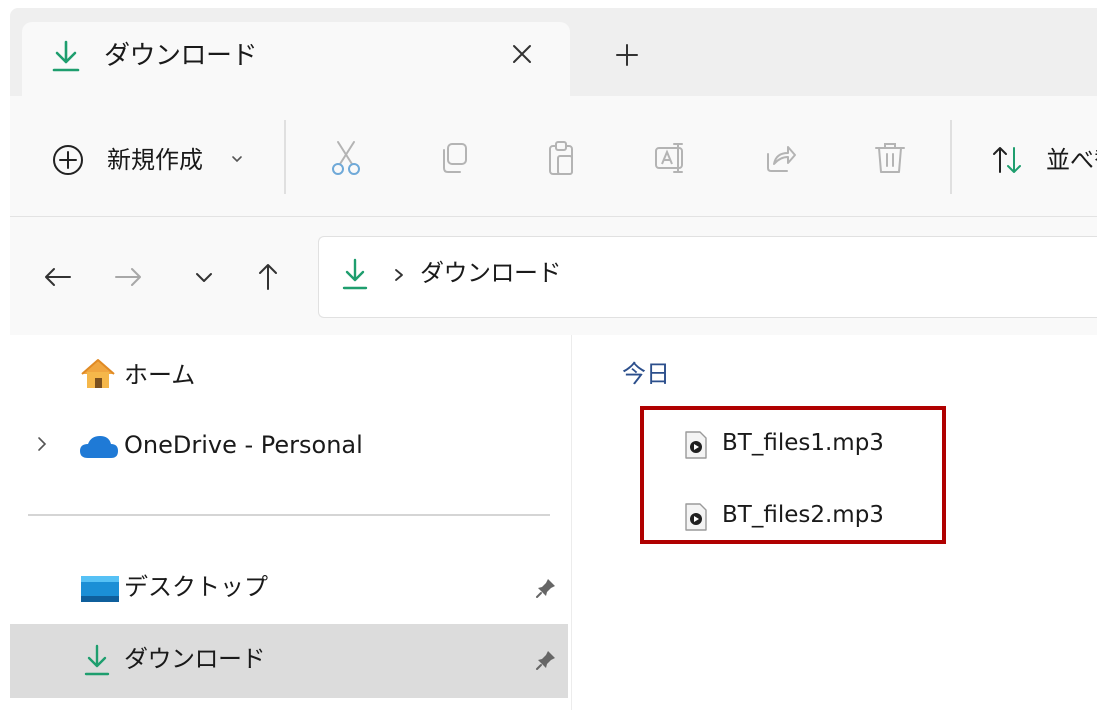 This screenshot has height=710, width=1097. Describe the element at coordinates (491, 273) in the screenshot. I see `breadcrumb-current: ダウンロード` at that location.